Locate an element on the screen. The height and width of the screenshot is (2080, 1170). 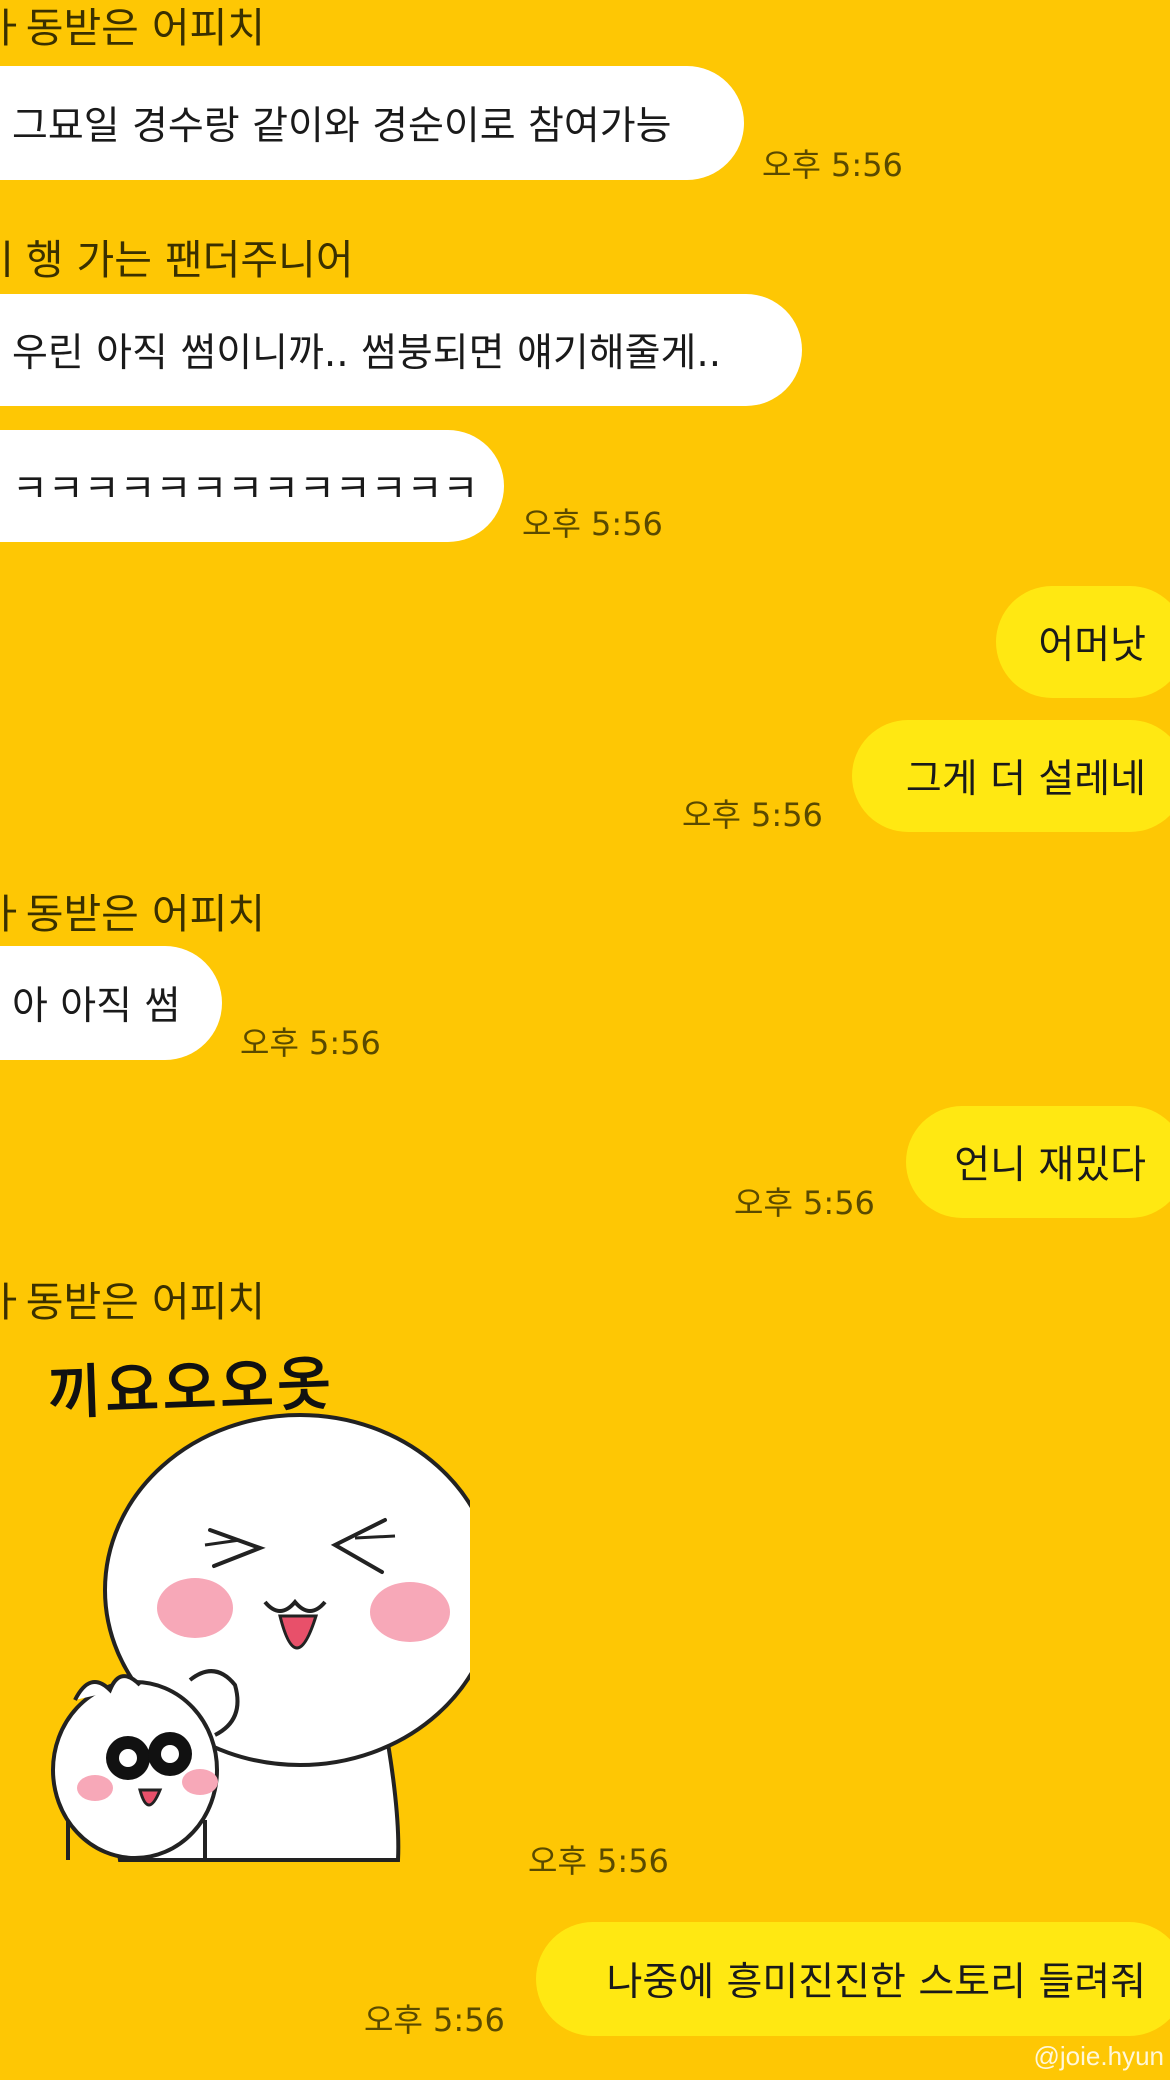
outgoing-message-bubble: 어머낫 is located at coordinates (1083, 642).